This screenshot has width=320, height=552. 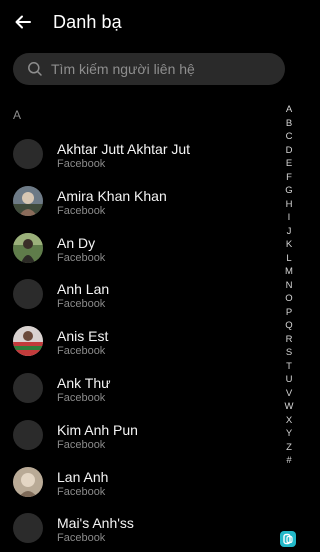 I want to click on alphabet-index-letter: R, so click(x=289, y=340).